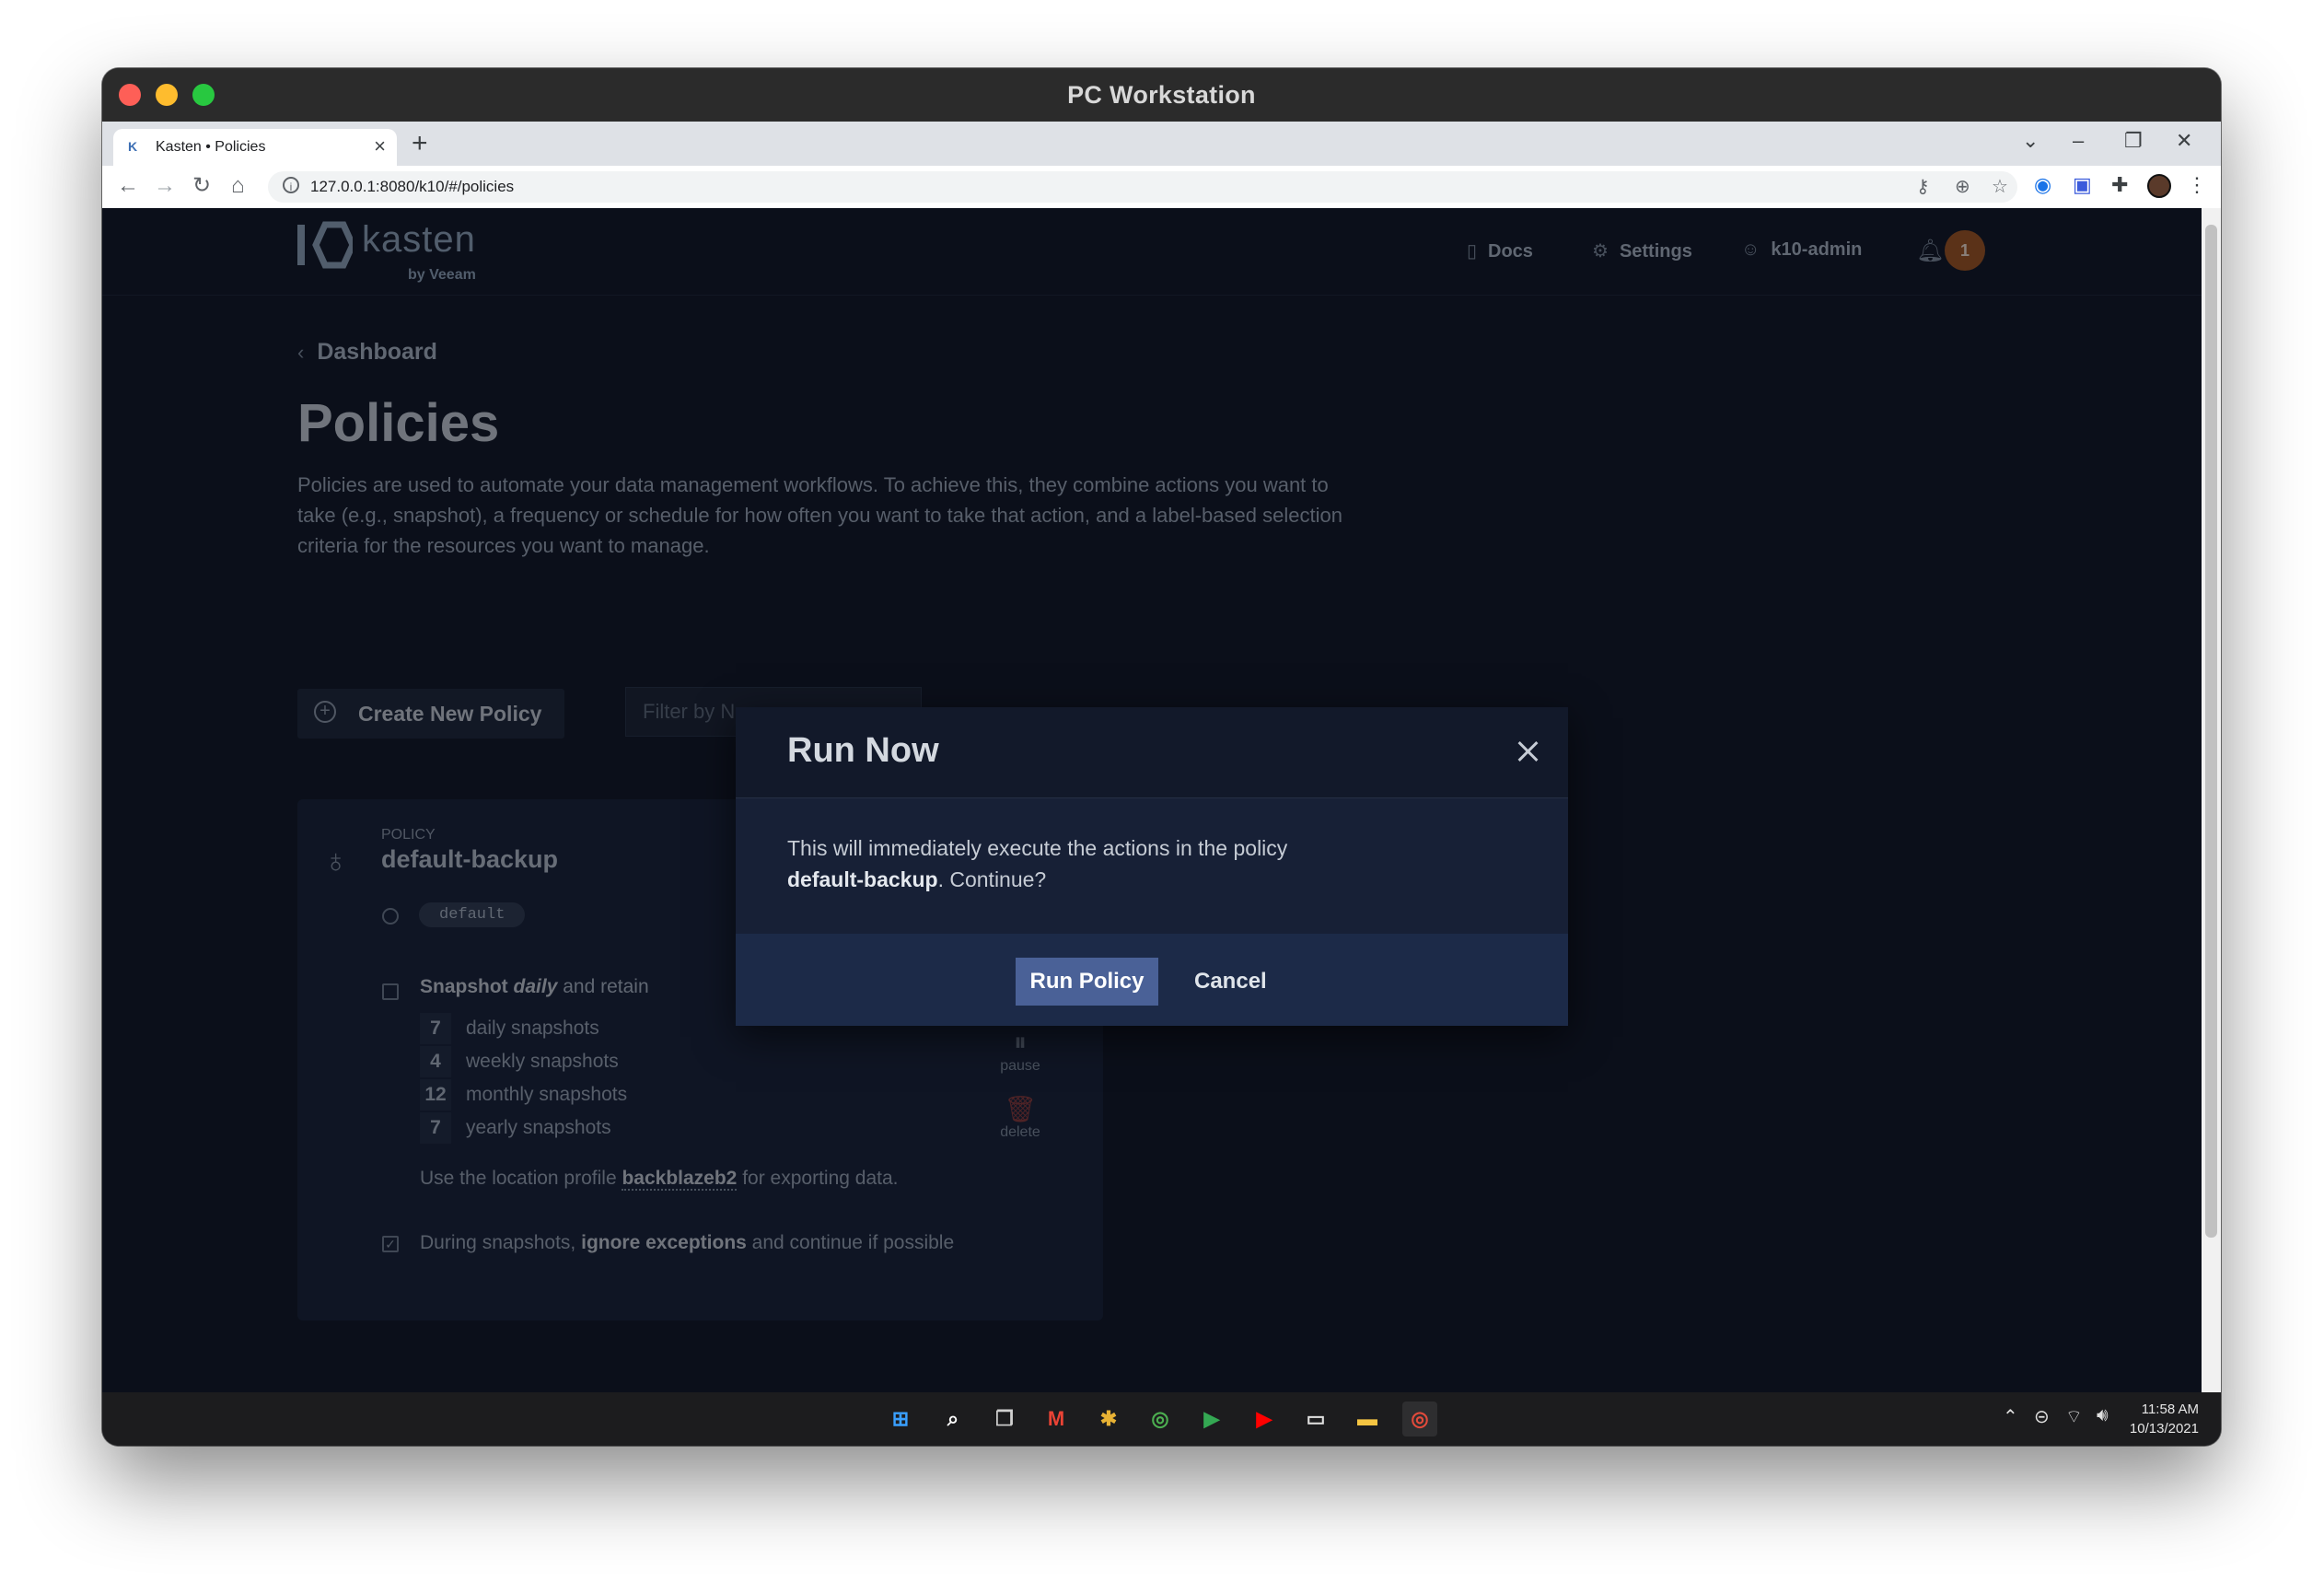 This screenshot has width=2324, height=1582. What do you see at coordinates (1419, 1419) in the screenshot?
I see `chrome-active-icon: ◎` at bounding box center [1419, 1419].